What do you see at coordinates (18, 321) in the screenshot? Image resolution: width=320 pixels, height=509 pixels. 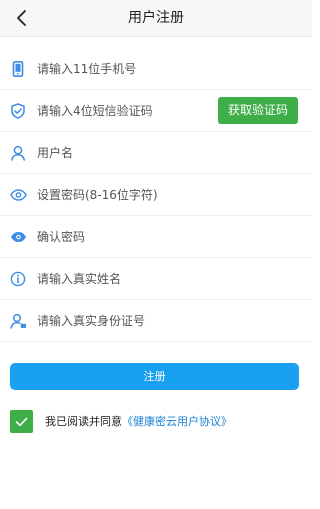 I see `user-id-icon` at bounding box center [18, 321].